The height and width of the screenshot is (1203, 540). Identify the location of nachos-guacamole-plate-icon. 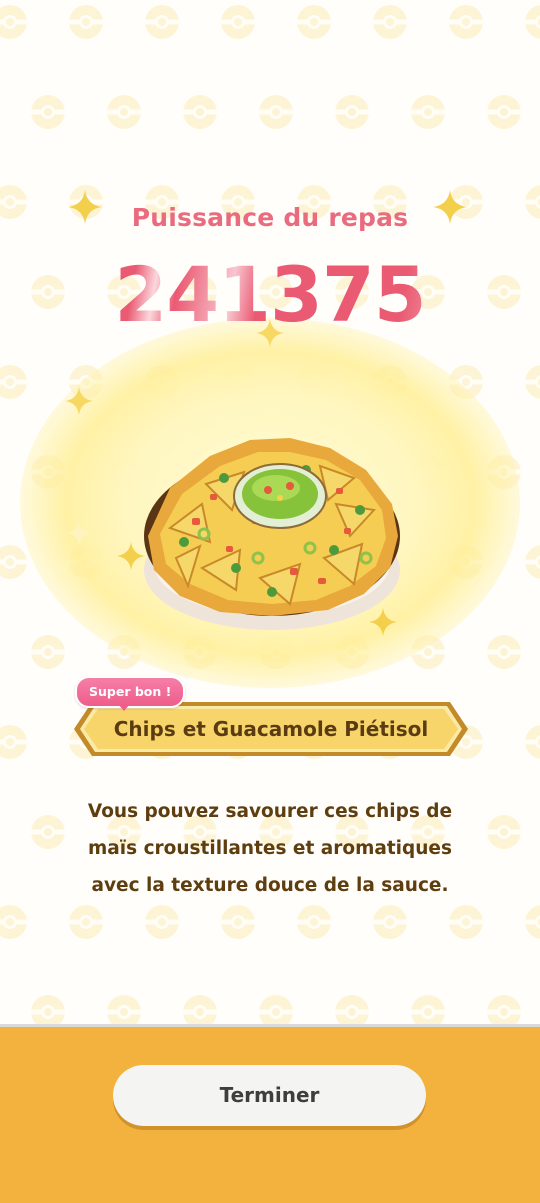
(272, 534).